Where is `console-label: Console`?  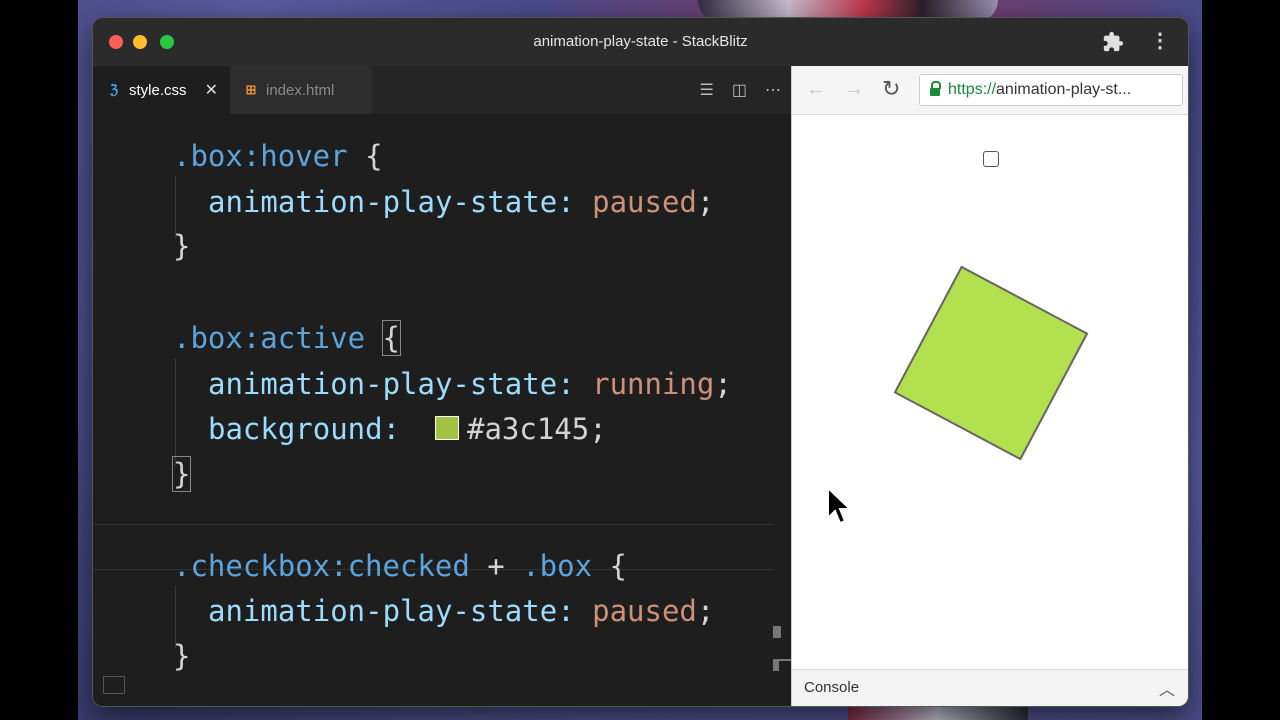
console-label: Console is located at coordinates (832, 687).